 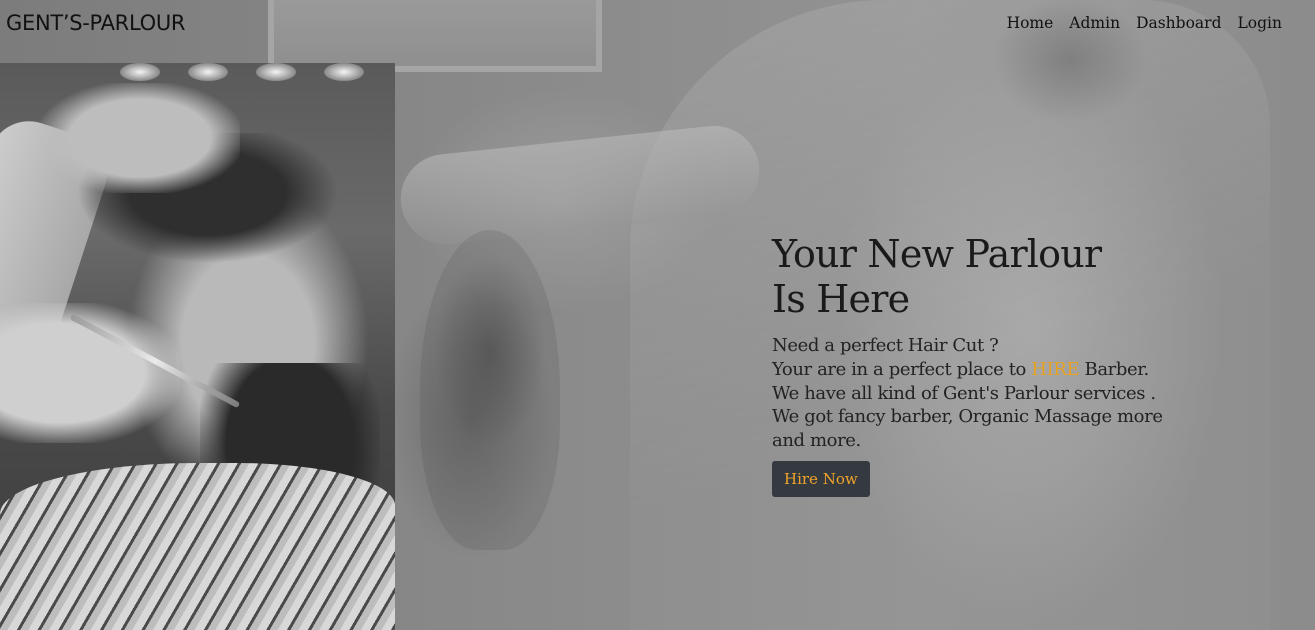 What do you see at coordinates (197, 546) in the screenshot?
I see `striped-cape` at bounding box center [197, 546].